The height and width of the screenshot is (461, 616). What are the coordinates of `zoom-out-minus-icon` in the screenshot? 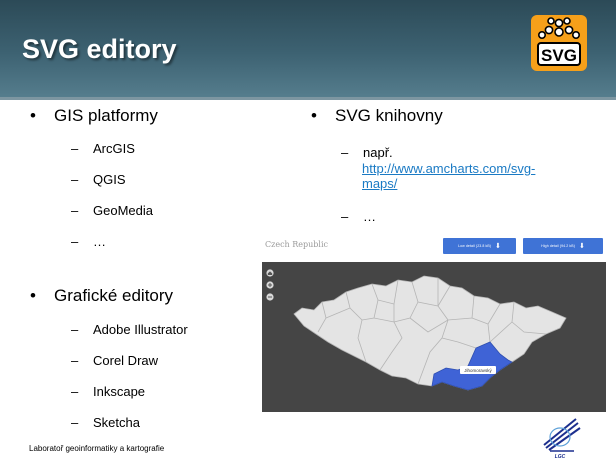 It's located at (270, 297).